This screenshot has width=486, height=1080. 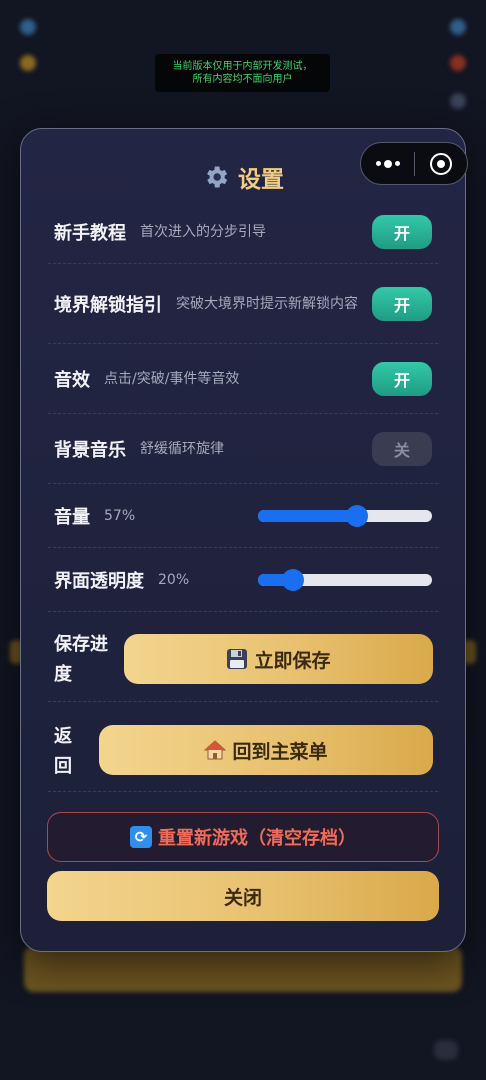 I want to click on setting-row-ui-opacity: 界面透明度 20%, so click(x=243, y=580).